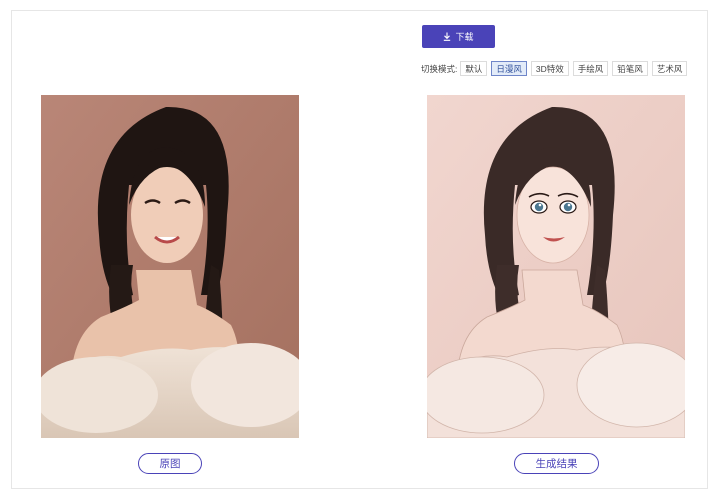  Describe the element at coordinates (447, 36) in the screenshot. I see `download-icon` at that location.